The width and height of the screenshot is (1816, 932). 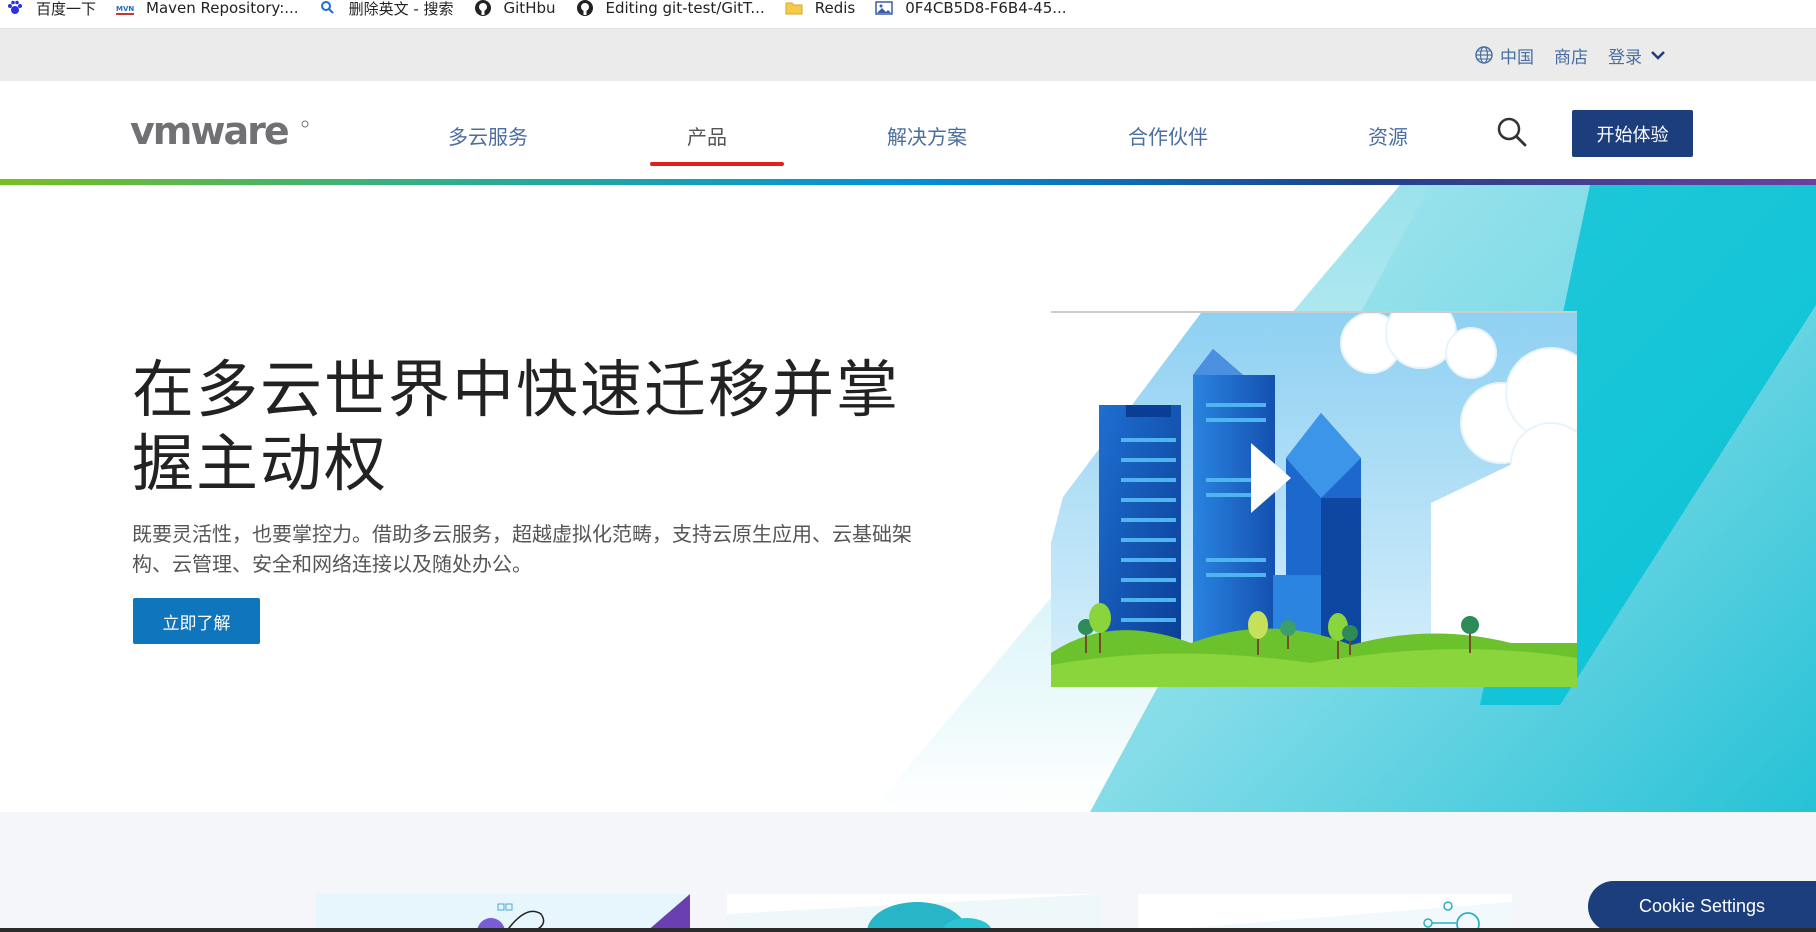 I want to click on login-label: 登录, so click(x=1625, y=57).